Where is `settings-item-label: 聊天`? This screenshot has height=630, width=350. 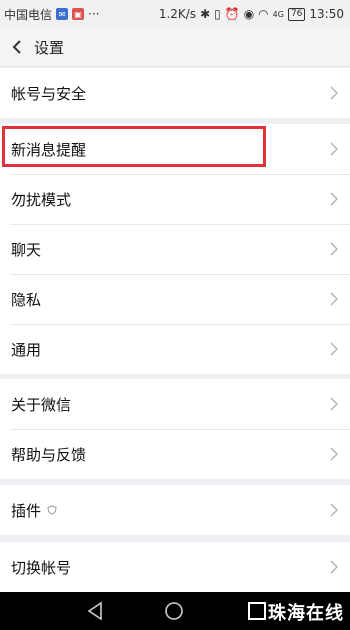 settings-item-label: 聊天 is located at coordinates (26, 249).